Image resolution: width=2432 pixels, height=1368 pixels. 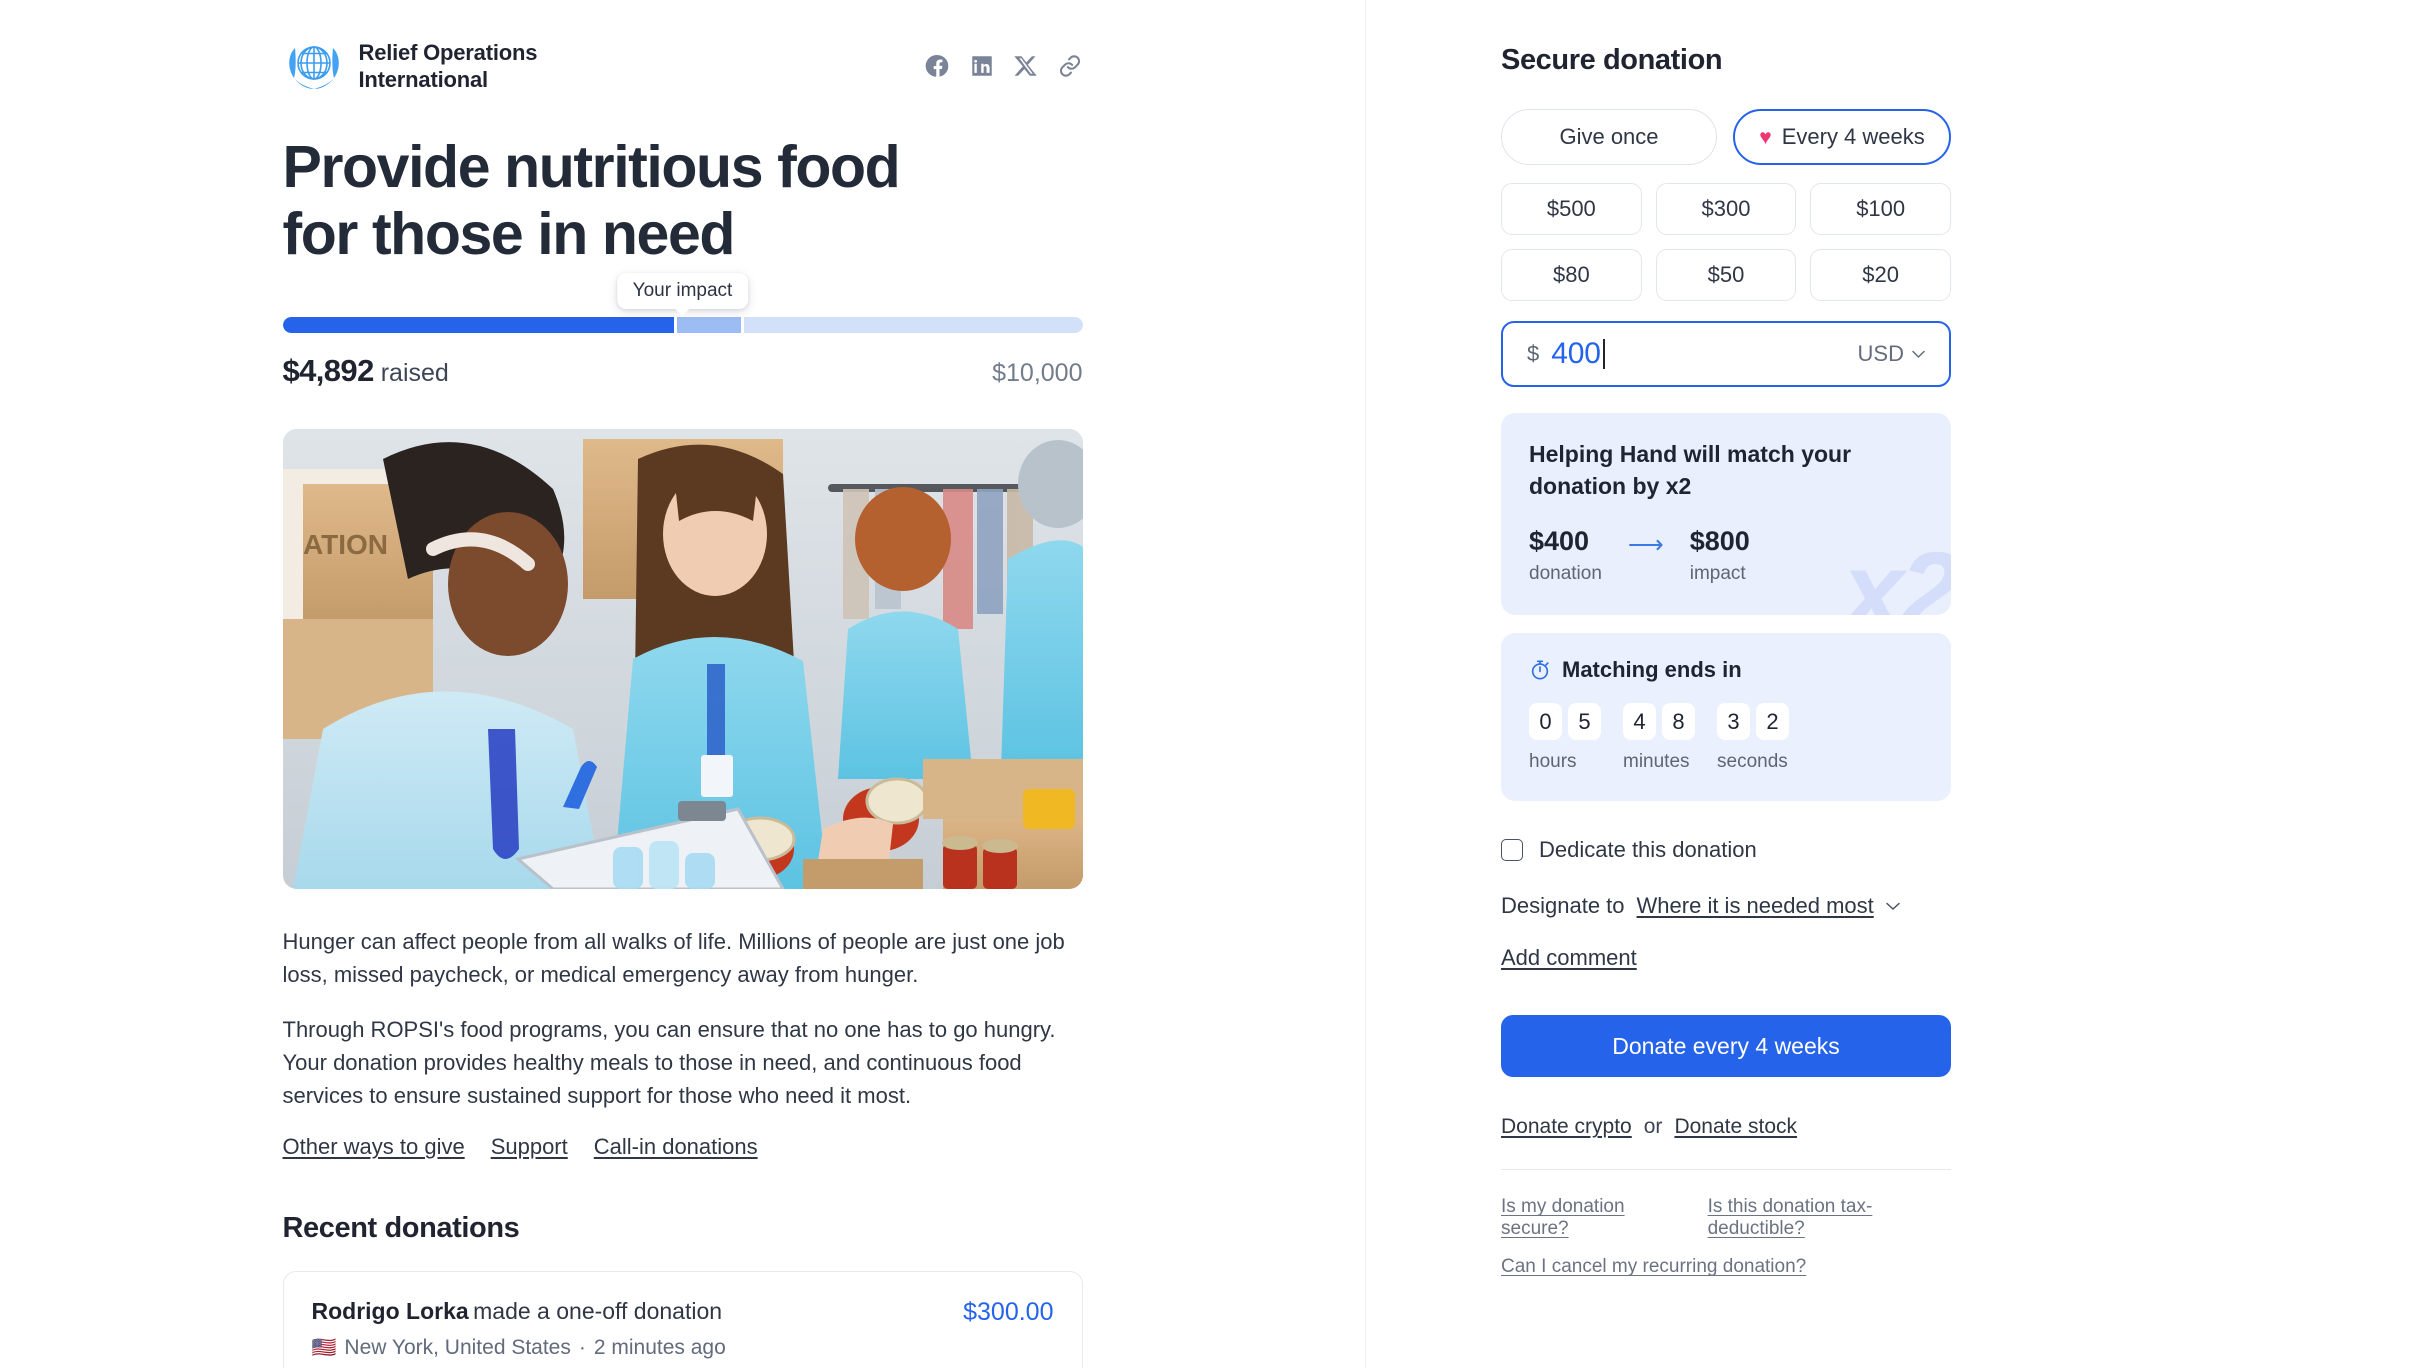 I want to click on facebook-icon, so click(x=938, y=66).